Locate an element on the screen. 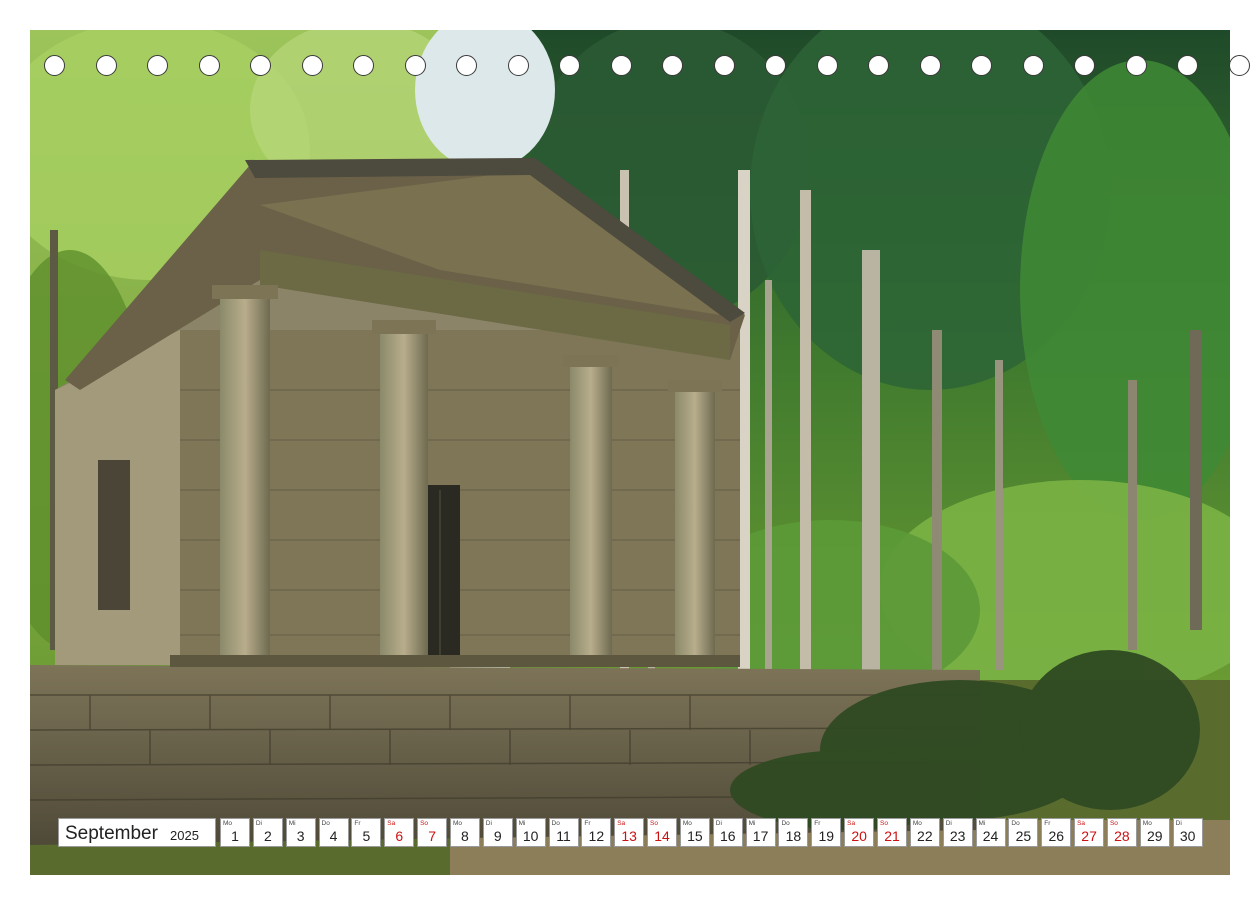 The width and height of the screenshot is (1260, 905). day-cell: Sa 6 is located at coordinates (399, 832).